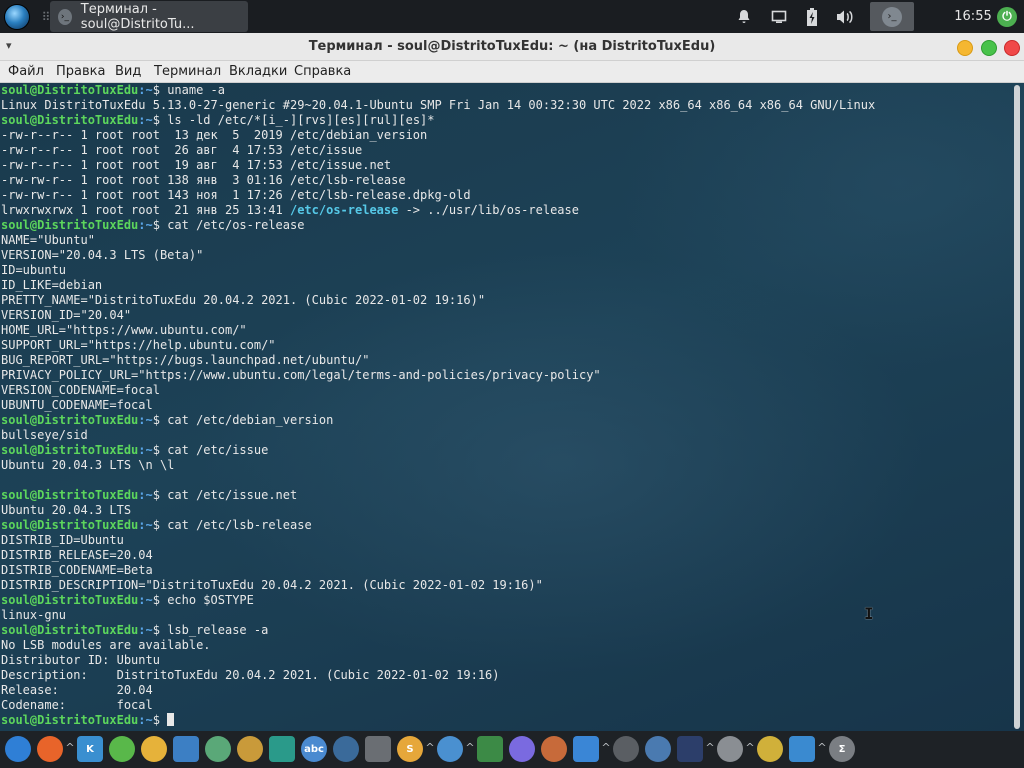 This screenshot has height=768, width=1024. I want to click on minimize-button, so click(965, 48).